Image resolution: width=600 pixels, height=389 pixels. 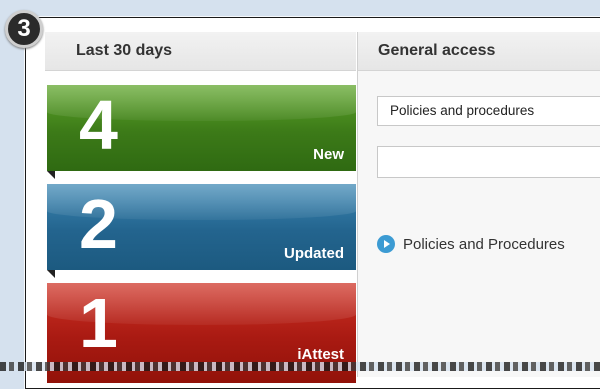 I want to click on iattest-label: iAttest, so click(x=320, y=354).